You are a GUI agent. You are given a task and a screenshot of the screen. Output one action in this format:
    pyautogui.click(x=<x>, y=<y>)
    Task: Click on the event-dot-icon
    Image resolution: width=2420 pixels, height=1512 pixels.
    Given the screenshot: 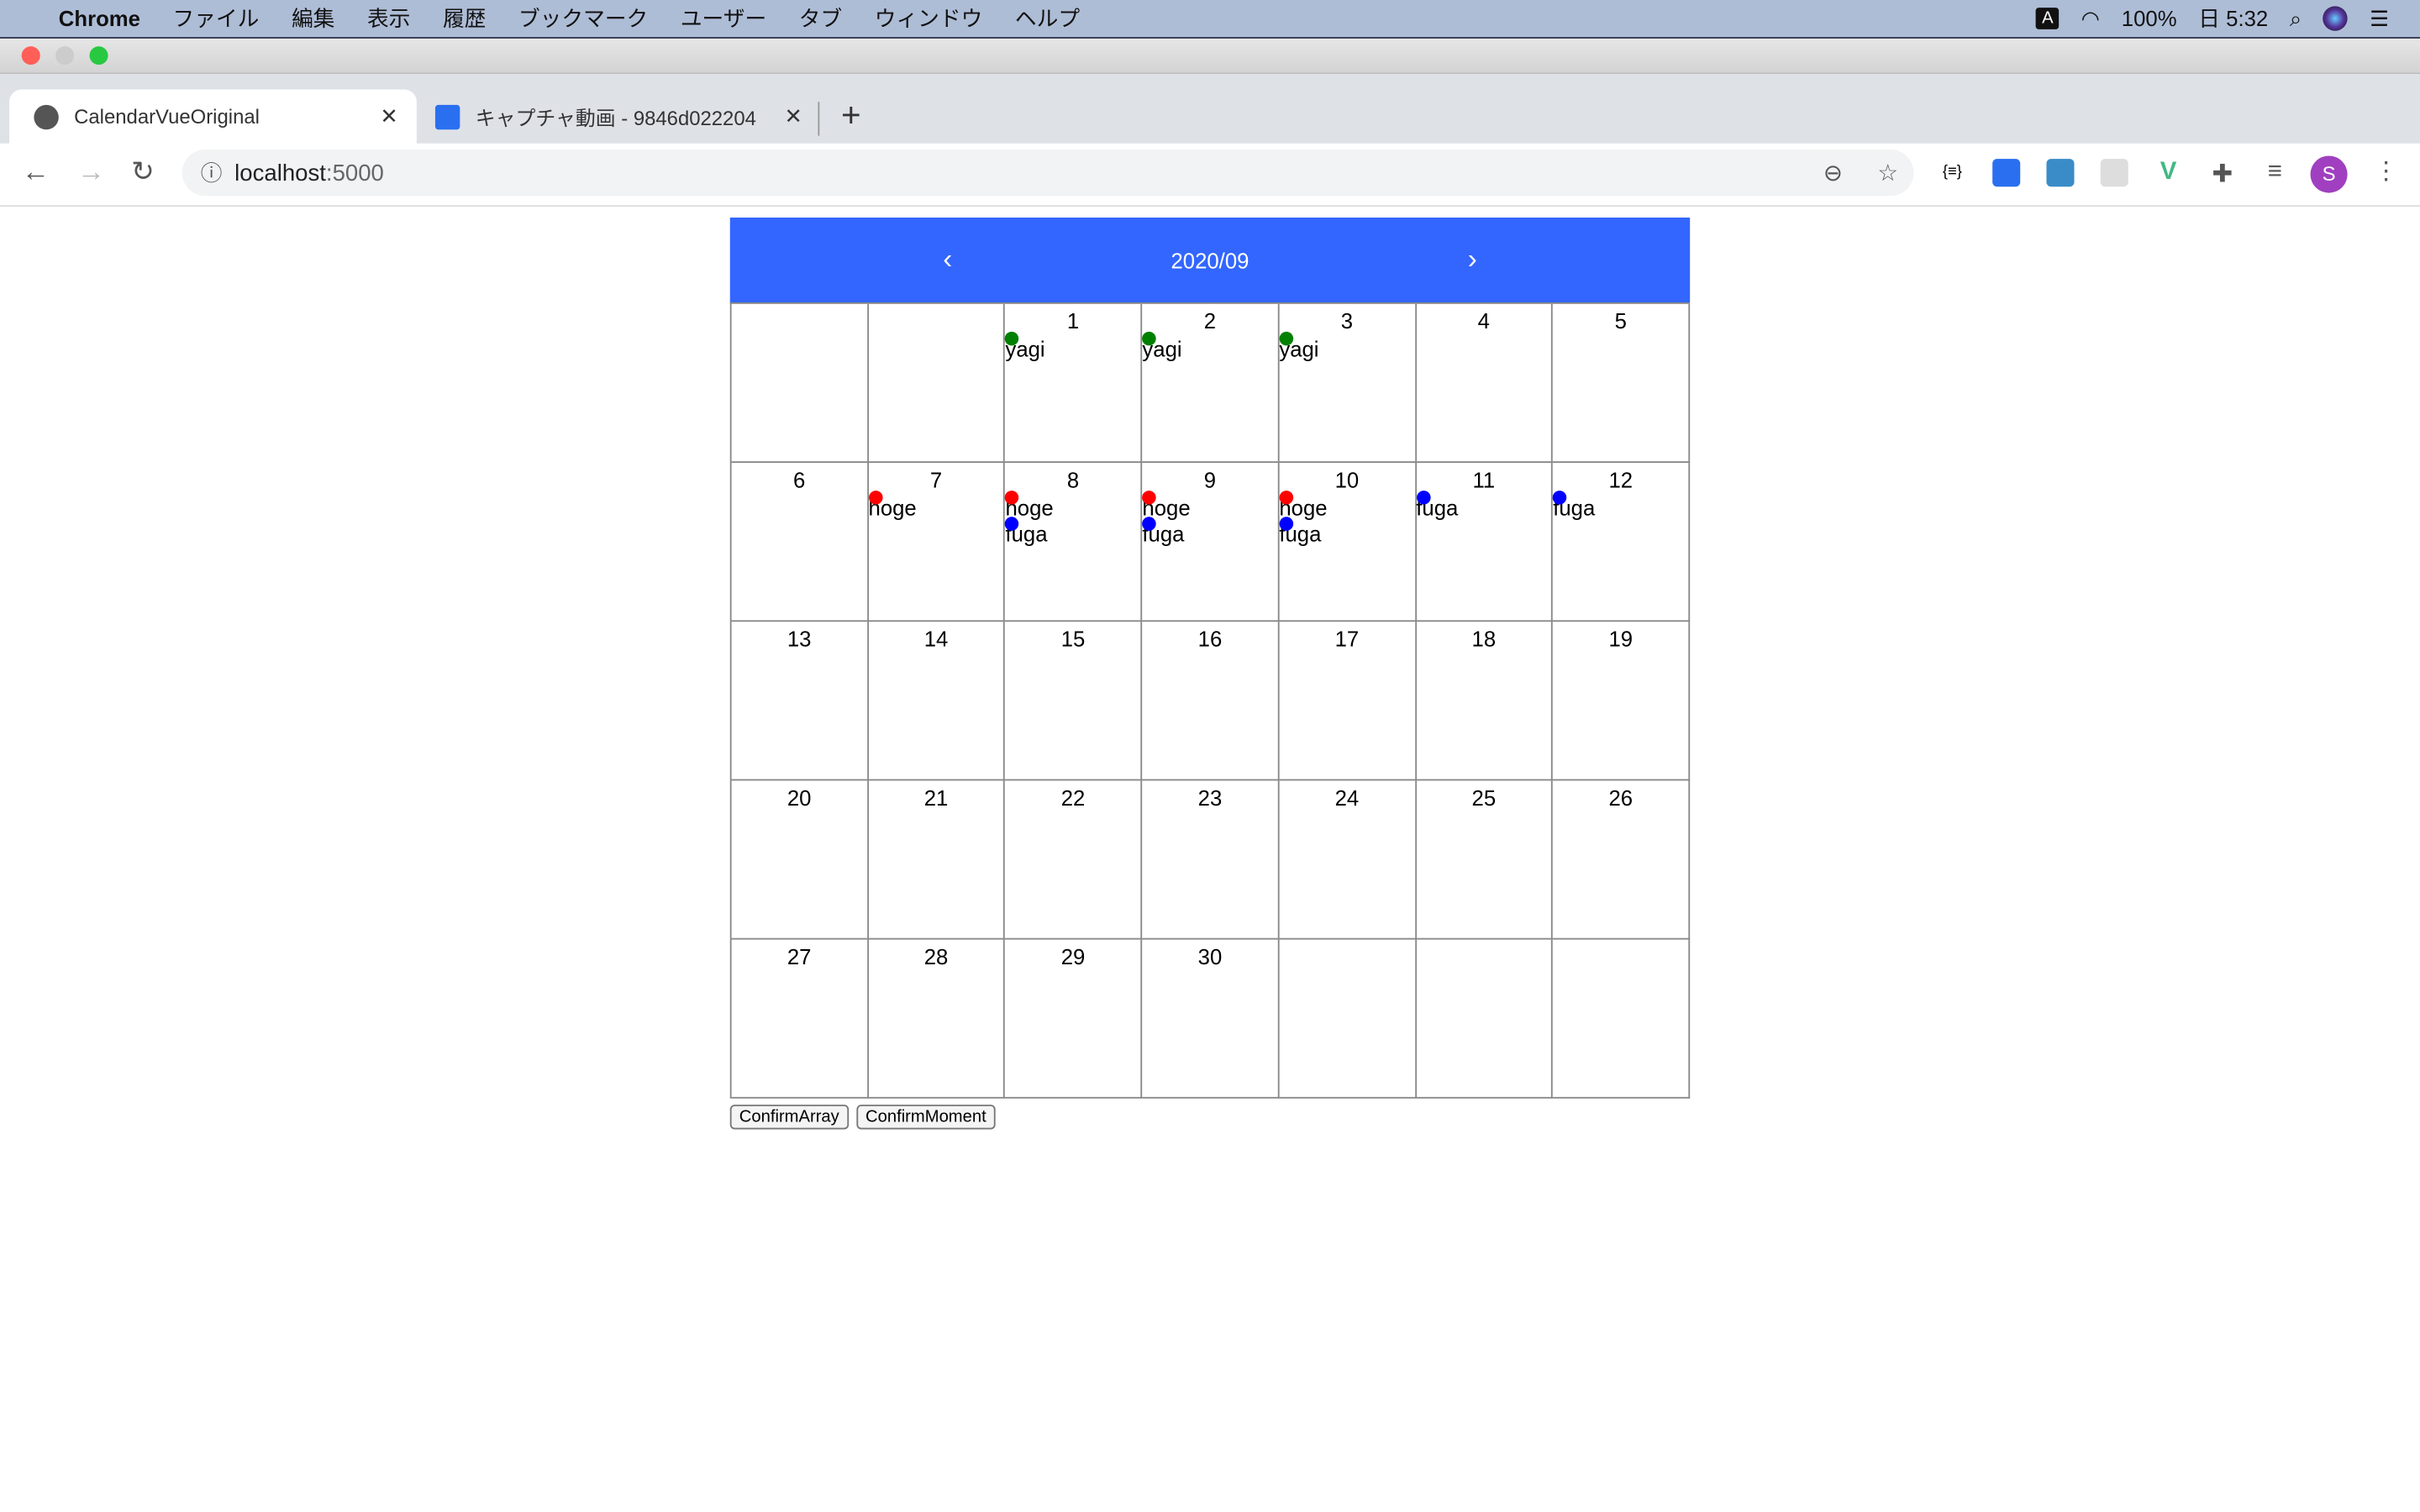 What is the action you would take?
    pyautogui.click(x=875, y=498)
    